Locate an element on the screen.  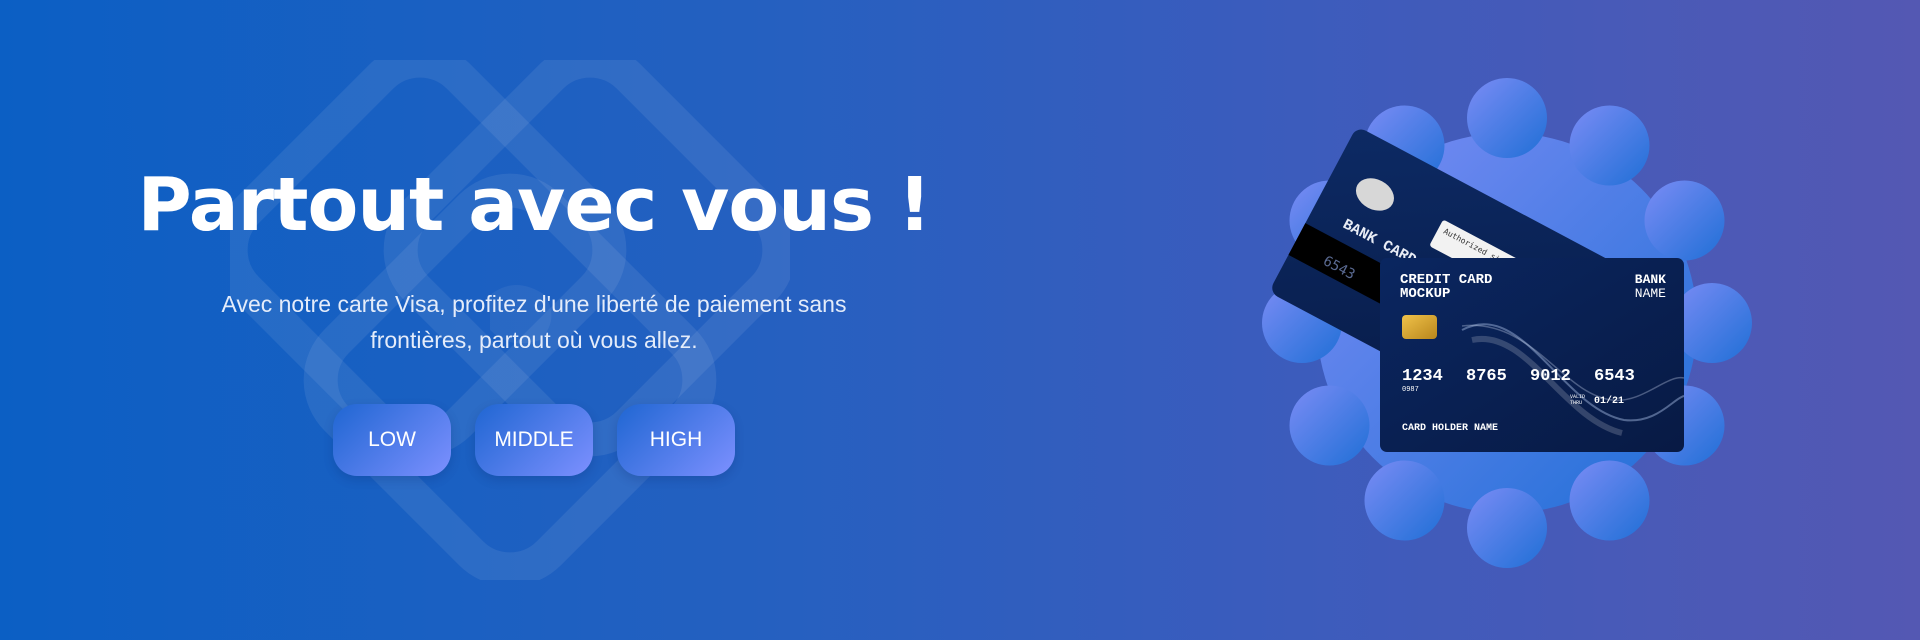
card-small-code: 0987 is located at coordinates (1410, 390).